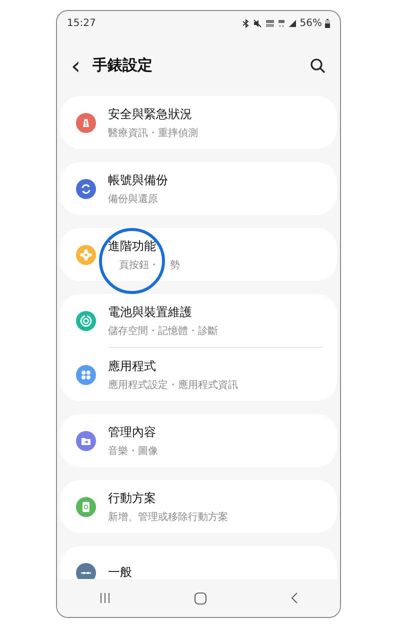 This screenshot has width=400, height=630. Describe the element at coordinates (132, 498) in the screenshot. I see `item-title: 行動方案` at that location.